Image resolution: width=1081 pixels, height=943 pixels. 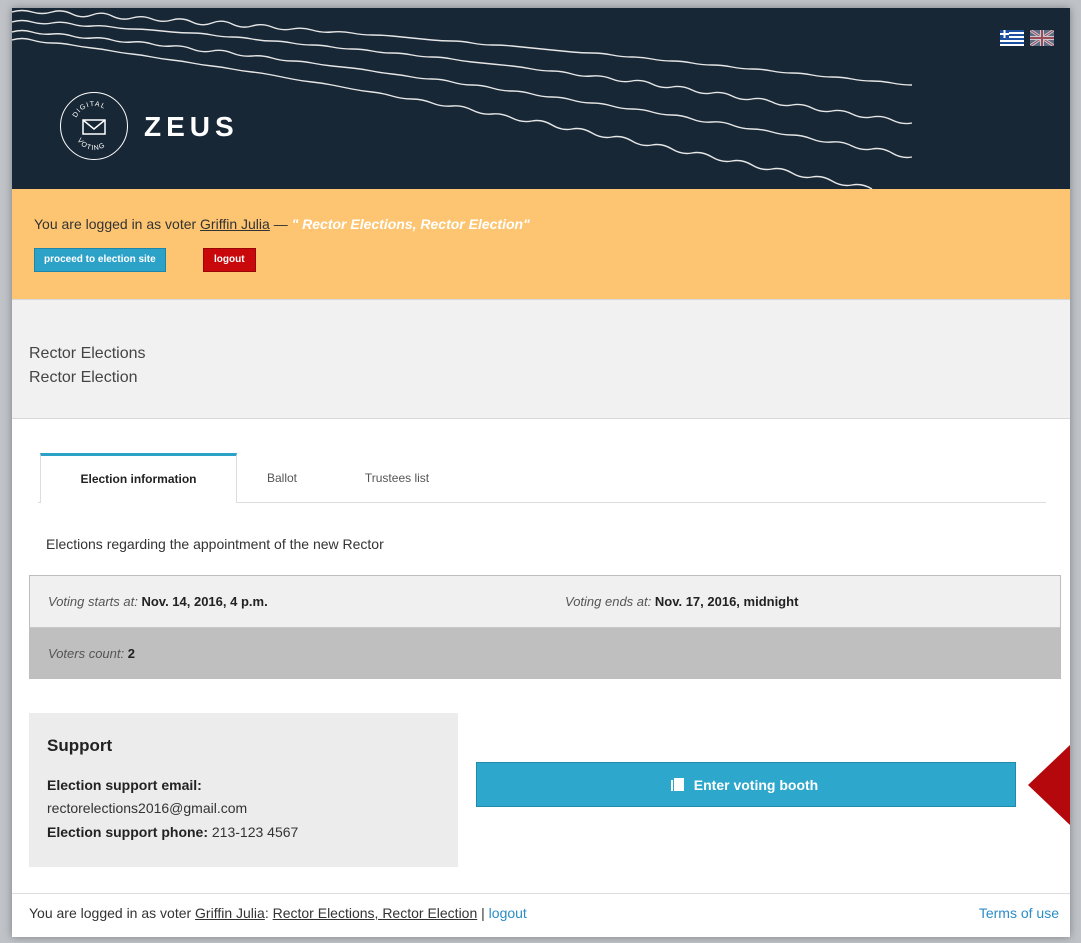 I want to click on envelope-icon: DIGITAL VOTING, so click(x=89, y=126).